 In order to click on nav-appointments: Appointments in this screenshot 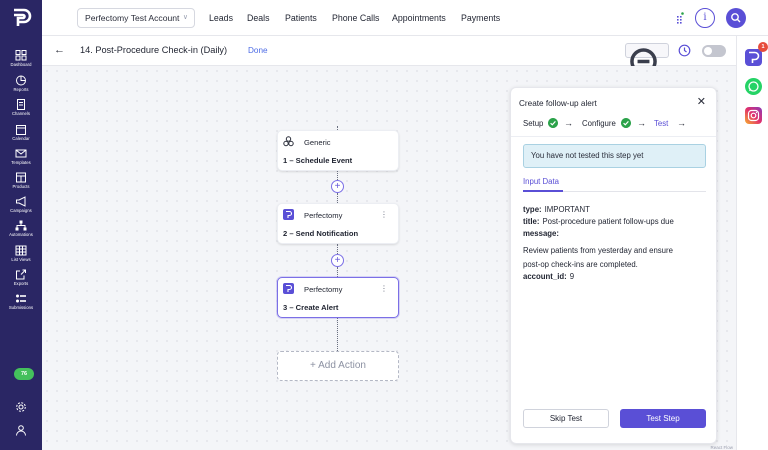, I will do `click(419, 18)`.